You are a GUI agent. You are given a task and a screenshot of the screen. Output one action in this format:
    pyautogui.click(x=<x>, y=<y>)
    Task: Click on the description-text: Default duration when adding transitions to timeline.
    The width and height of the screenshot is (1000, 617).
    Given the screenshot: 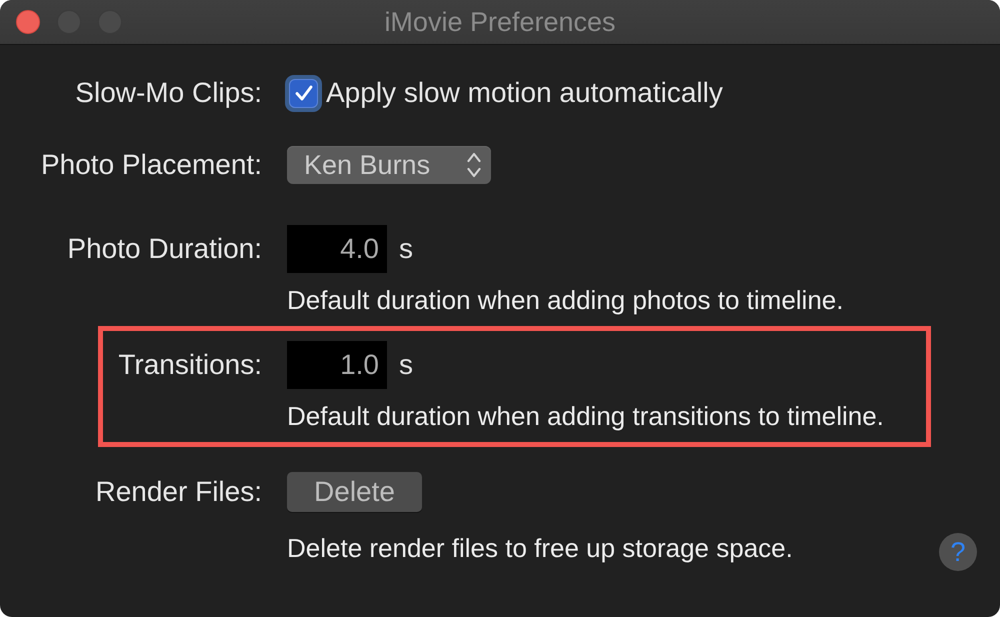 What is the action you would take?
    pyautogui.click(x=585, y=416)
    